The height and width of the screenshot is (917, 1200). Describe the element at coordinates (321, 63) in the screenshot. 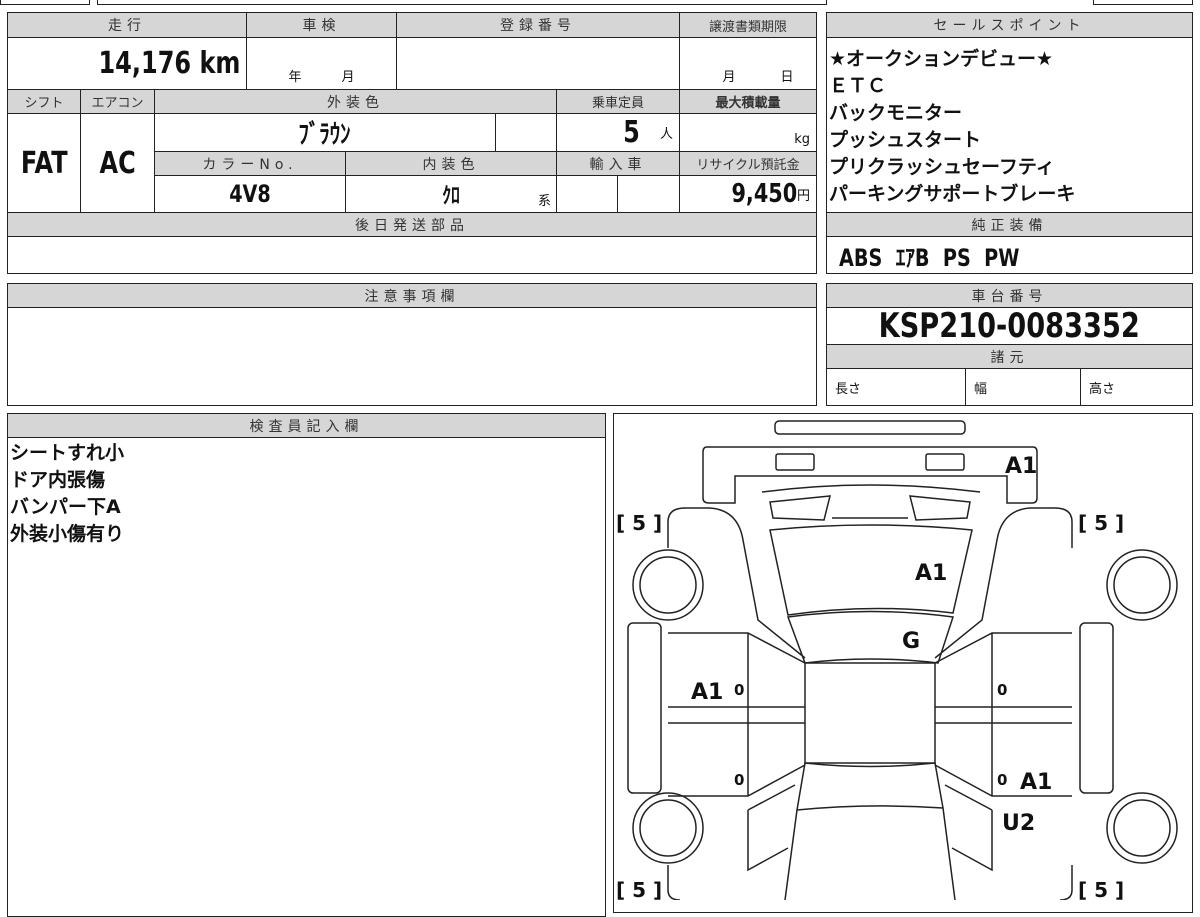

I see `inspection-value: 年月` at that location.